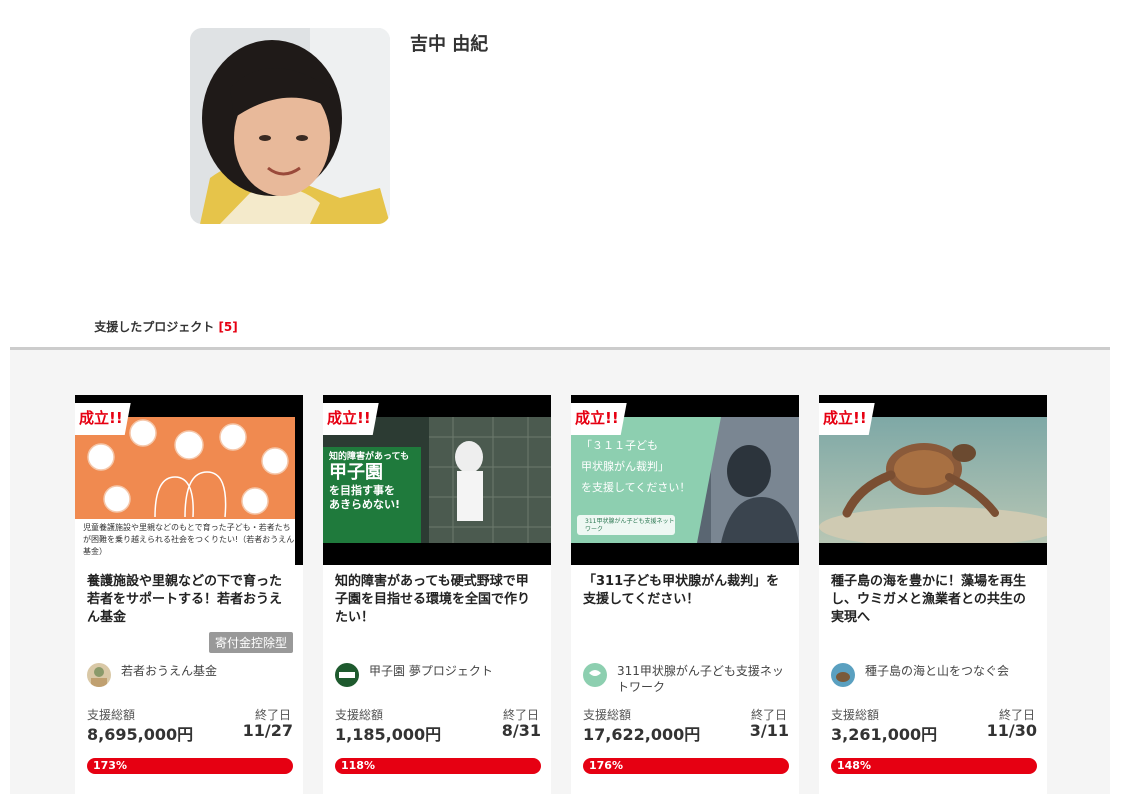  I want to click on profile-avatar, so click(290, 126).